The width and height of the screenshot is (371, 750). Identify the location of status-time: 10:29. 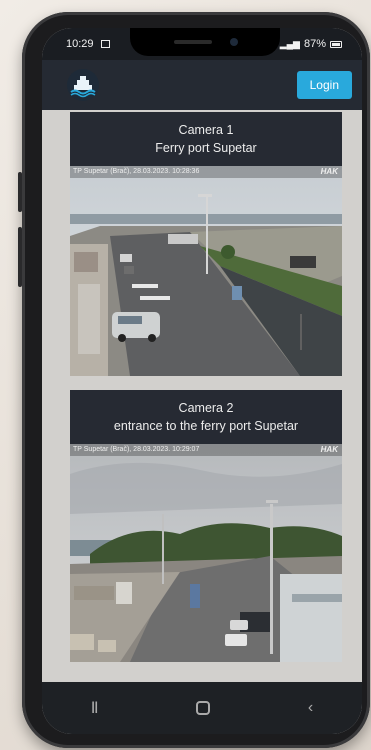
(80, 44).